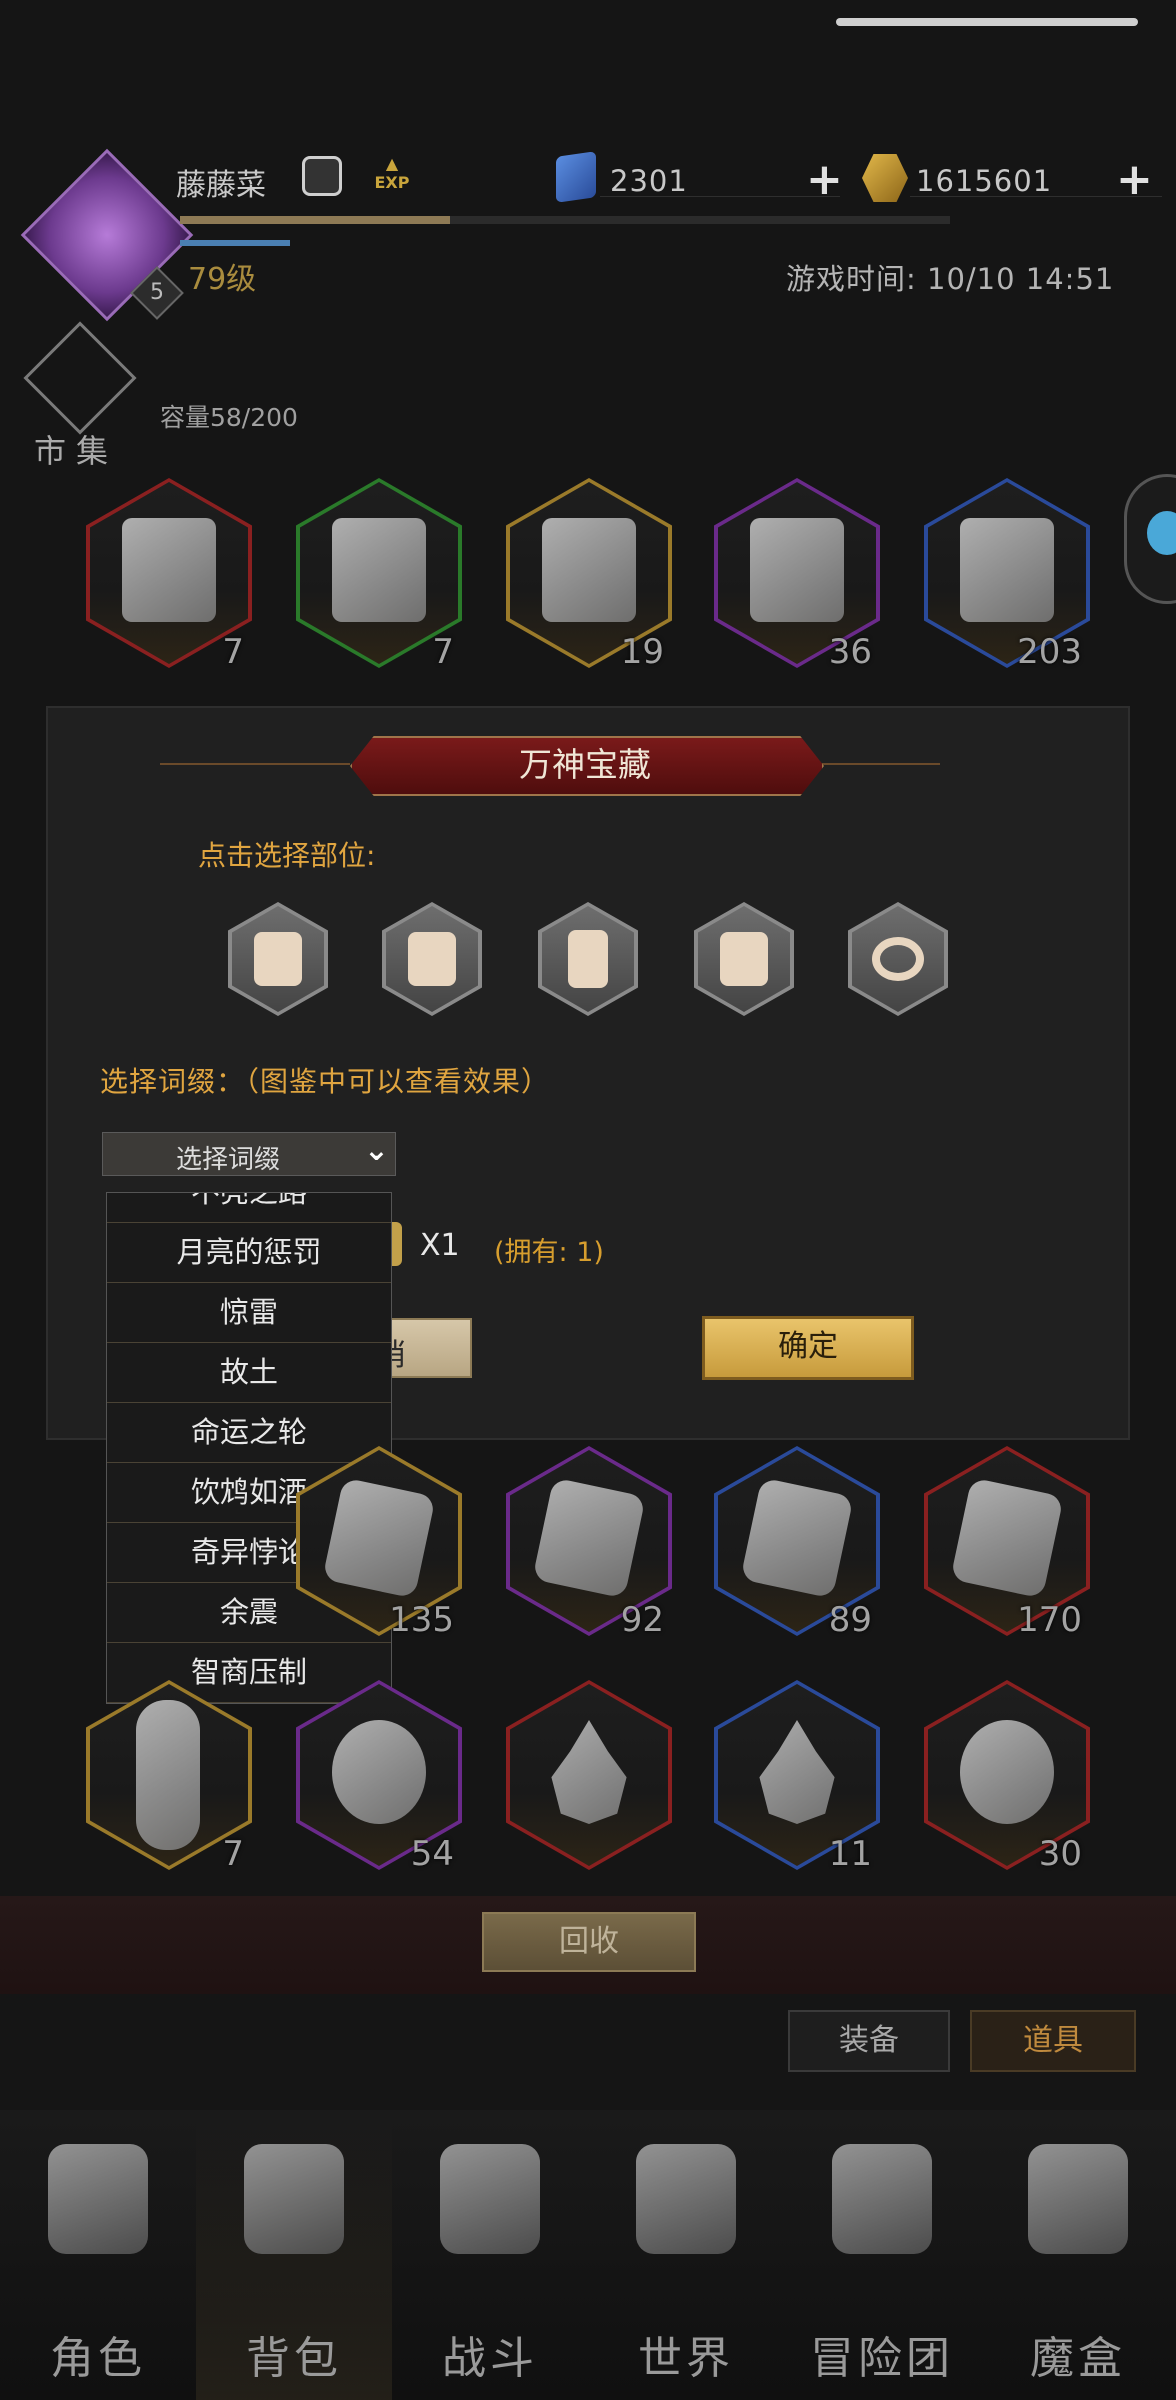 This screenshot has width=1176, height=2400. I want to click on item-count: 135, so click(421, 1620).